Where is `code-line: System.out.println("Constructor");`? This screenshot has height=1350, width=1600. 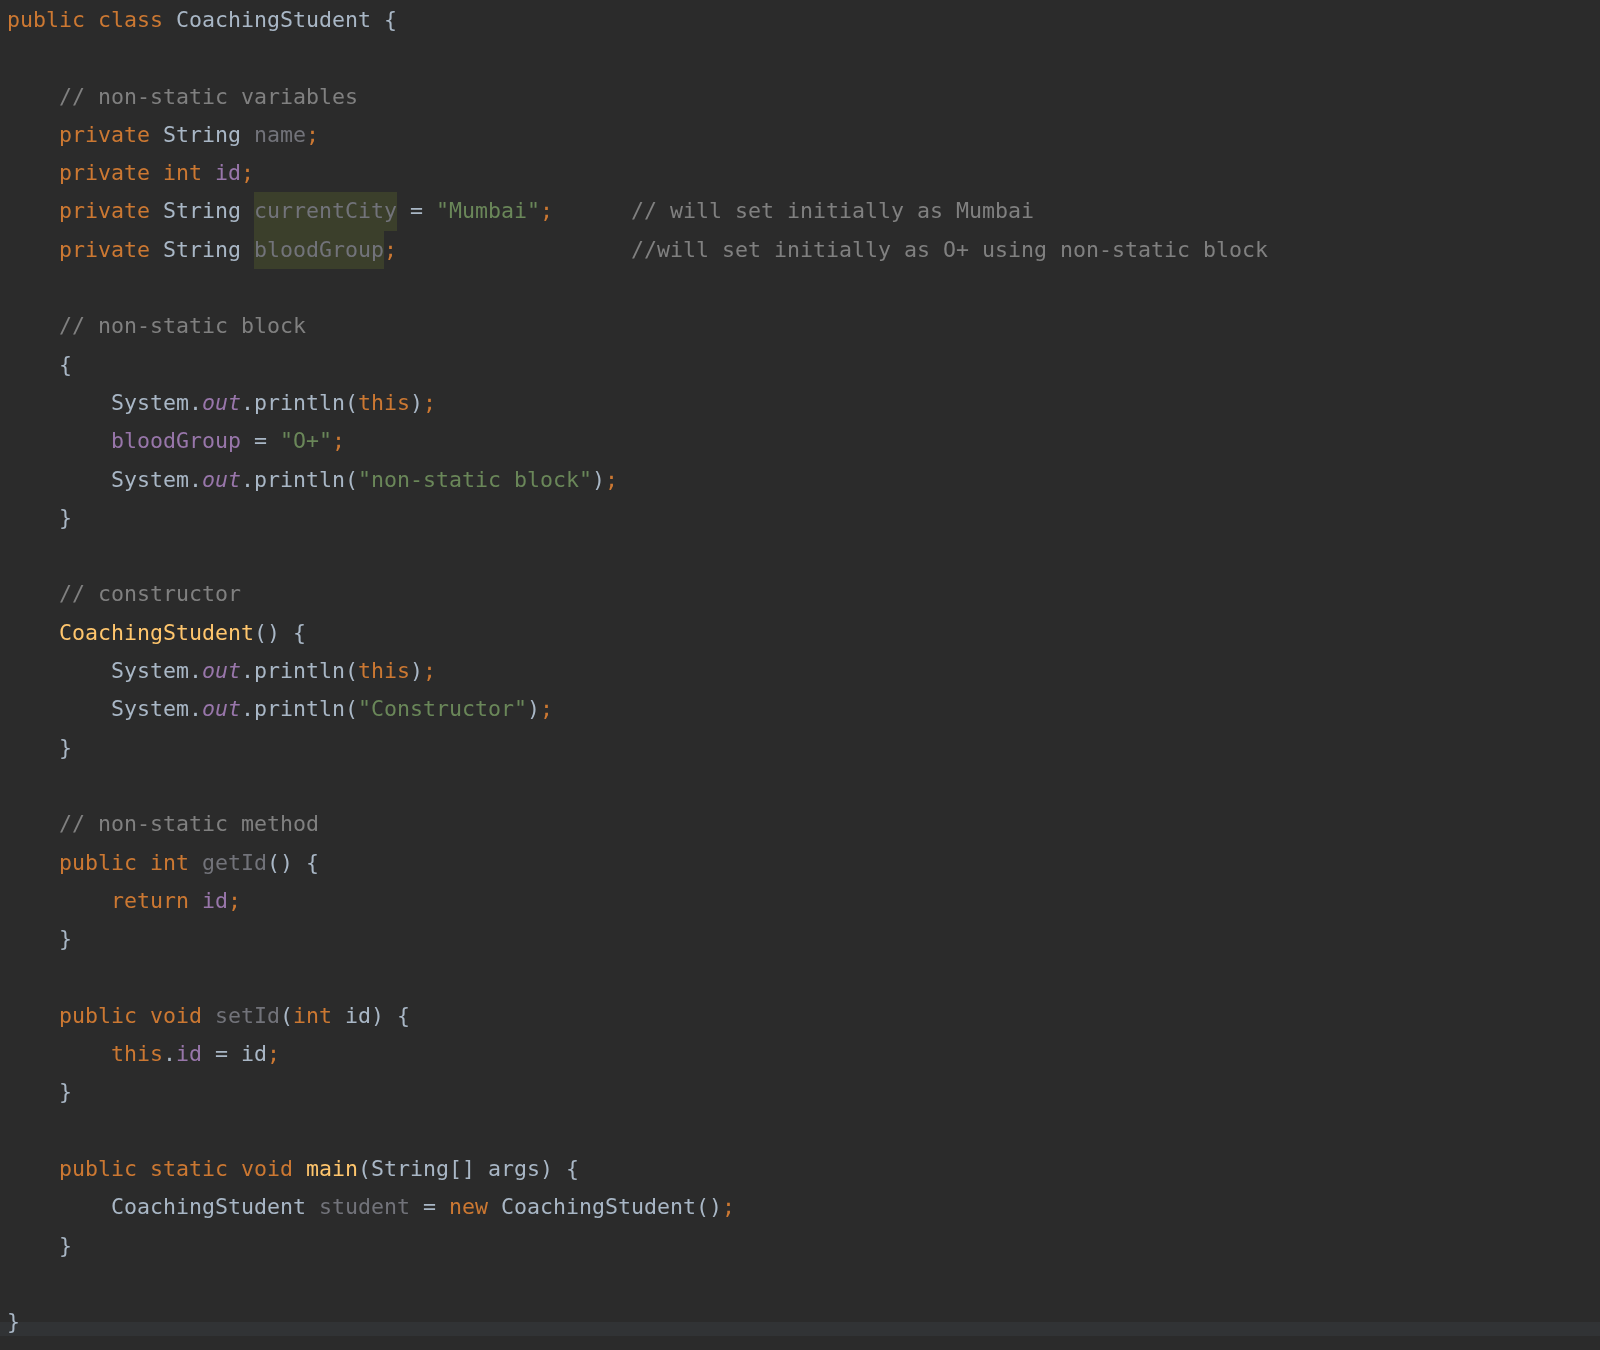 code-line: System.out.println("Constructor"); is located at coordinates (332, 709).